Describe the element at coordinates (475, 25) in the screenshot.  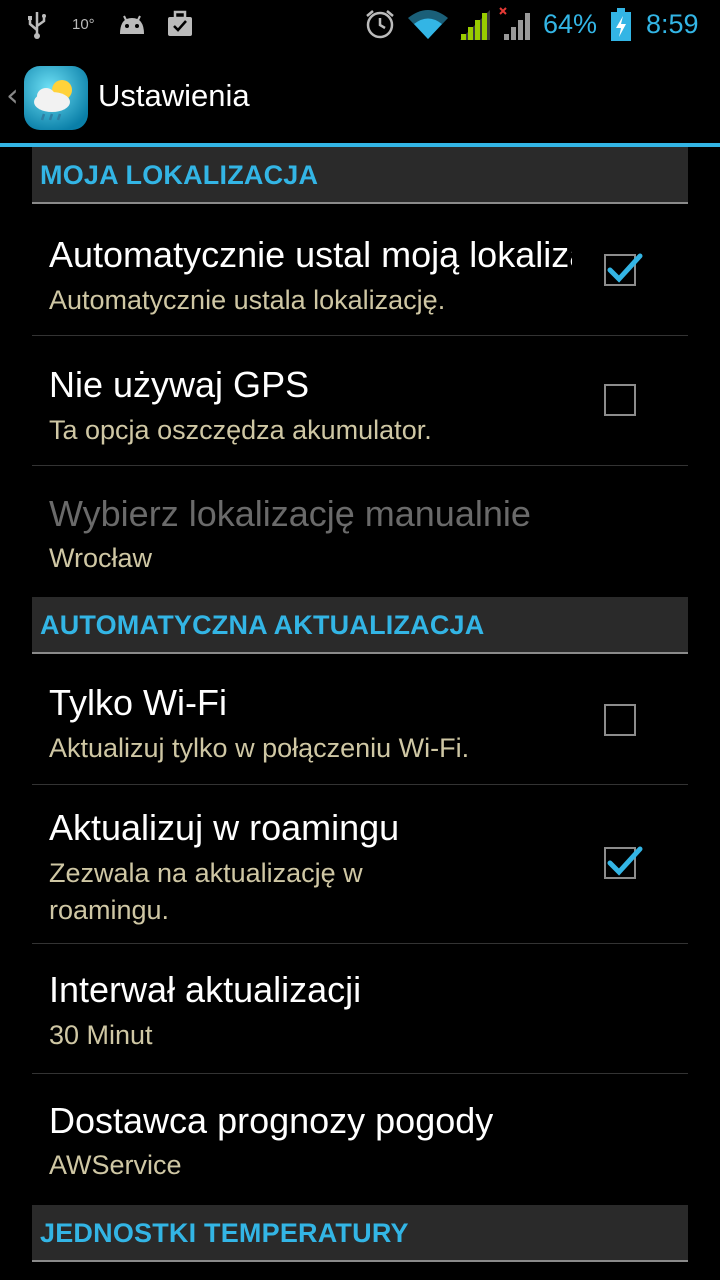
I see `signal-icon` at that location.